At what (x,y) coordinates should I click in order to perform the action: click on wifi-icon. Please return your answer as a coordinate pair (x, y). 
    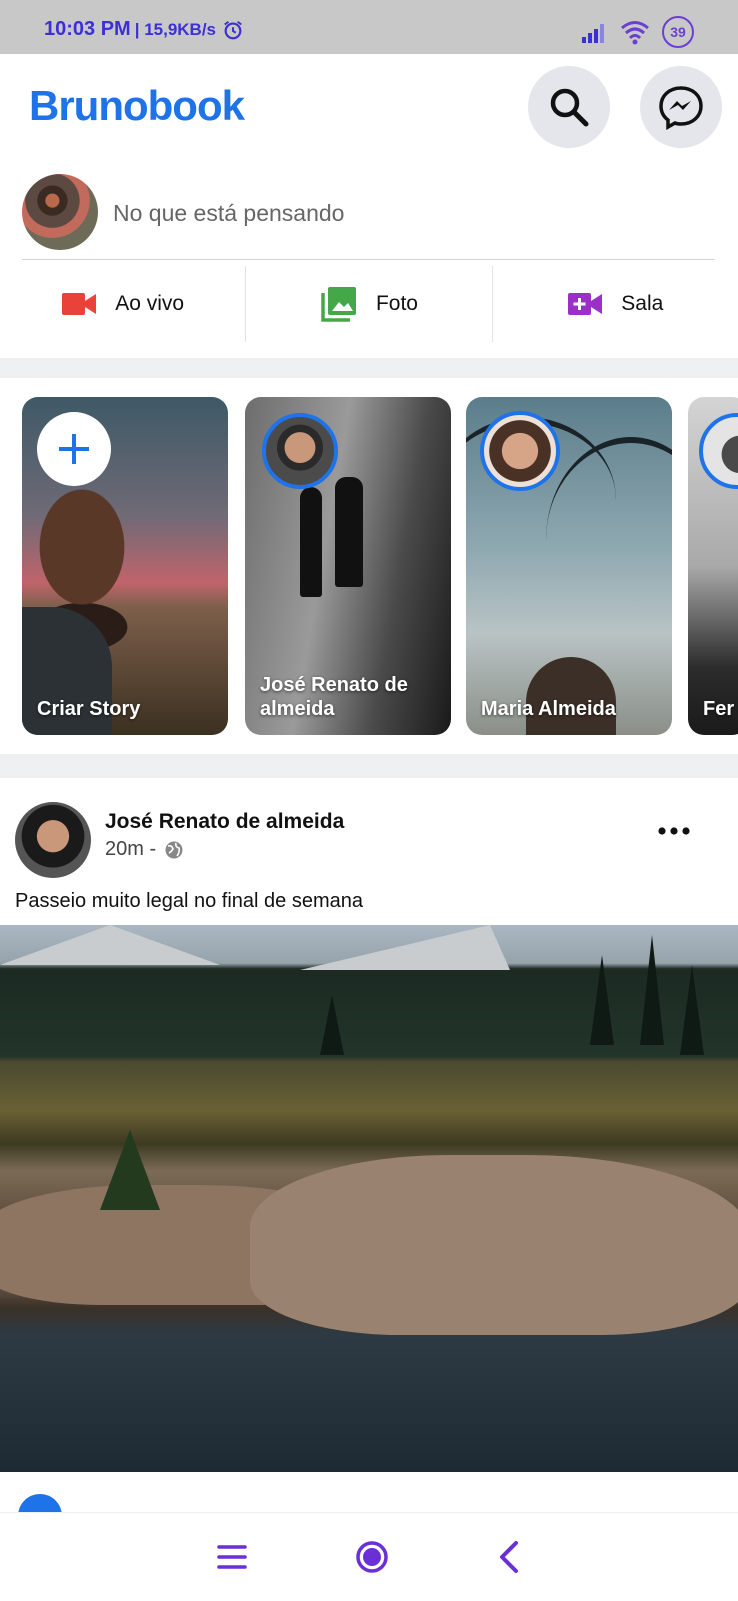
    Looking at the image, I should click on (635, 33).